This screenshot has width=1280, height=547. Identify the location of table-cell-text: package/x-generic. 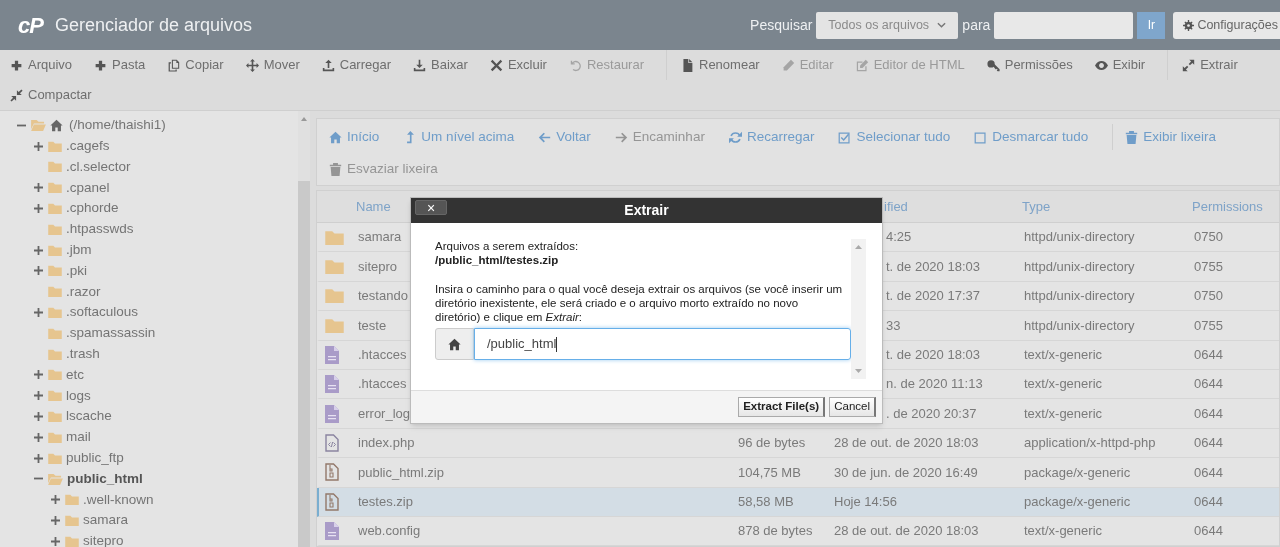
(1077, 501).